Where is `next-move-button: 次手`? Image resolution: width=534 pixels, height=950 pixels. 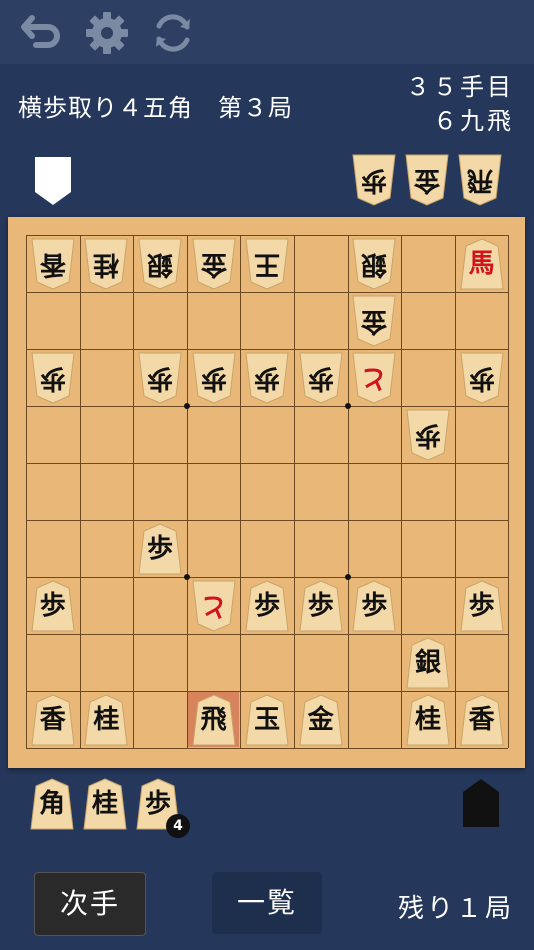
next-move-button: 次手 is located at coordinates (90, 904).